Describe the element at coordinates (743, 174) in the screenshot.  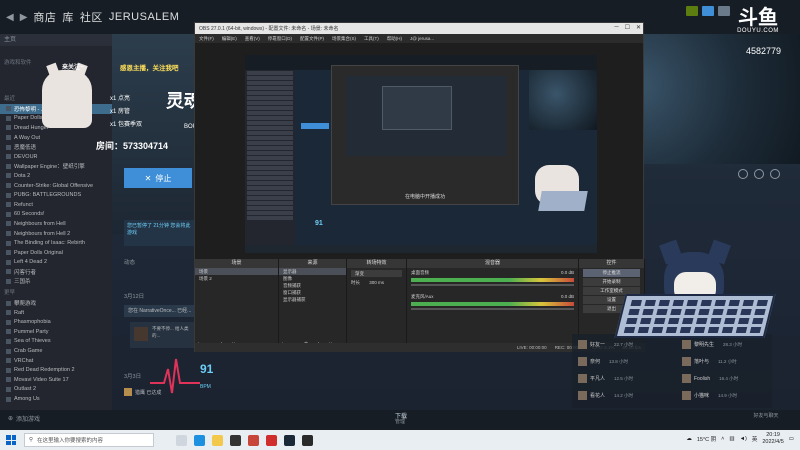
I see `settings-icon` at that location.